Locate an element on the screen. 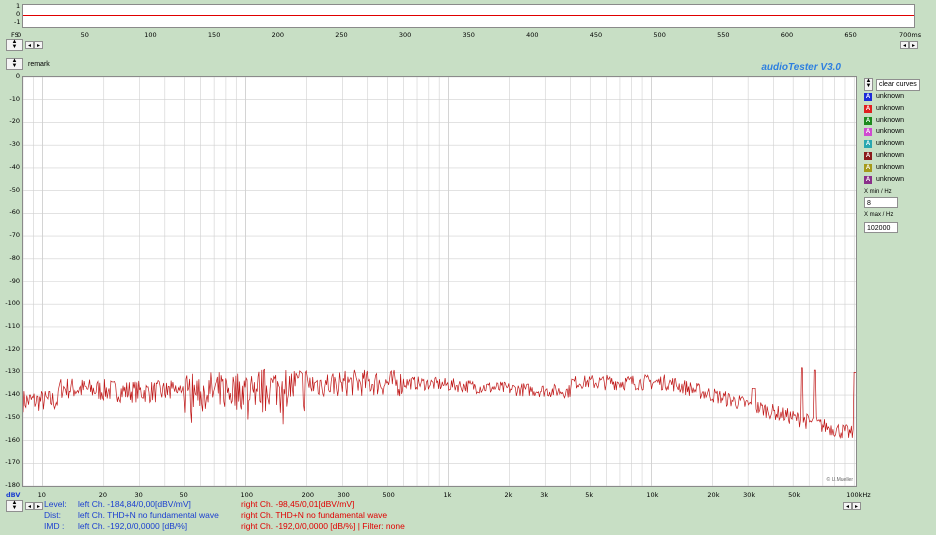 The image size is (936, 535). y-tick-label: -90 is located at coordinates (14, 280).